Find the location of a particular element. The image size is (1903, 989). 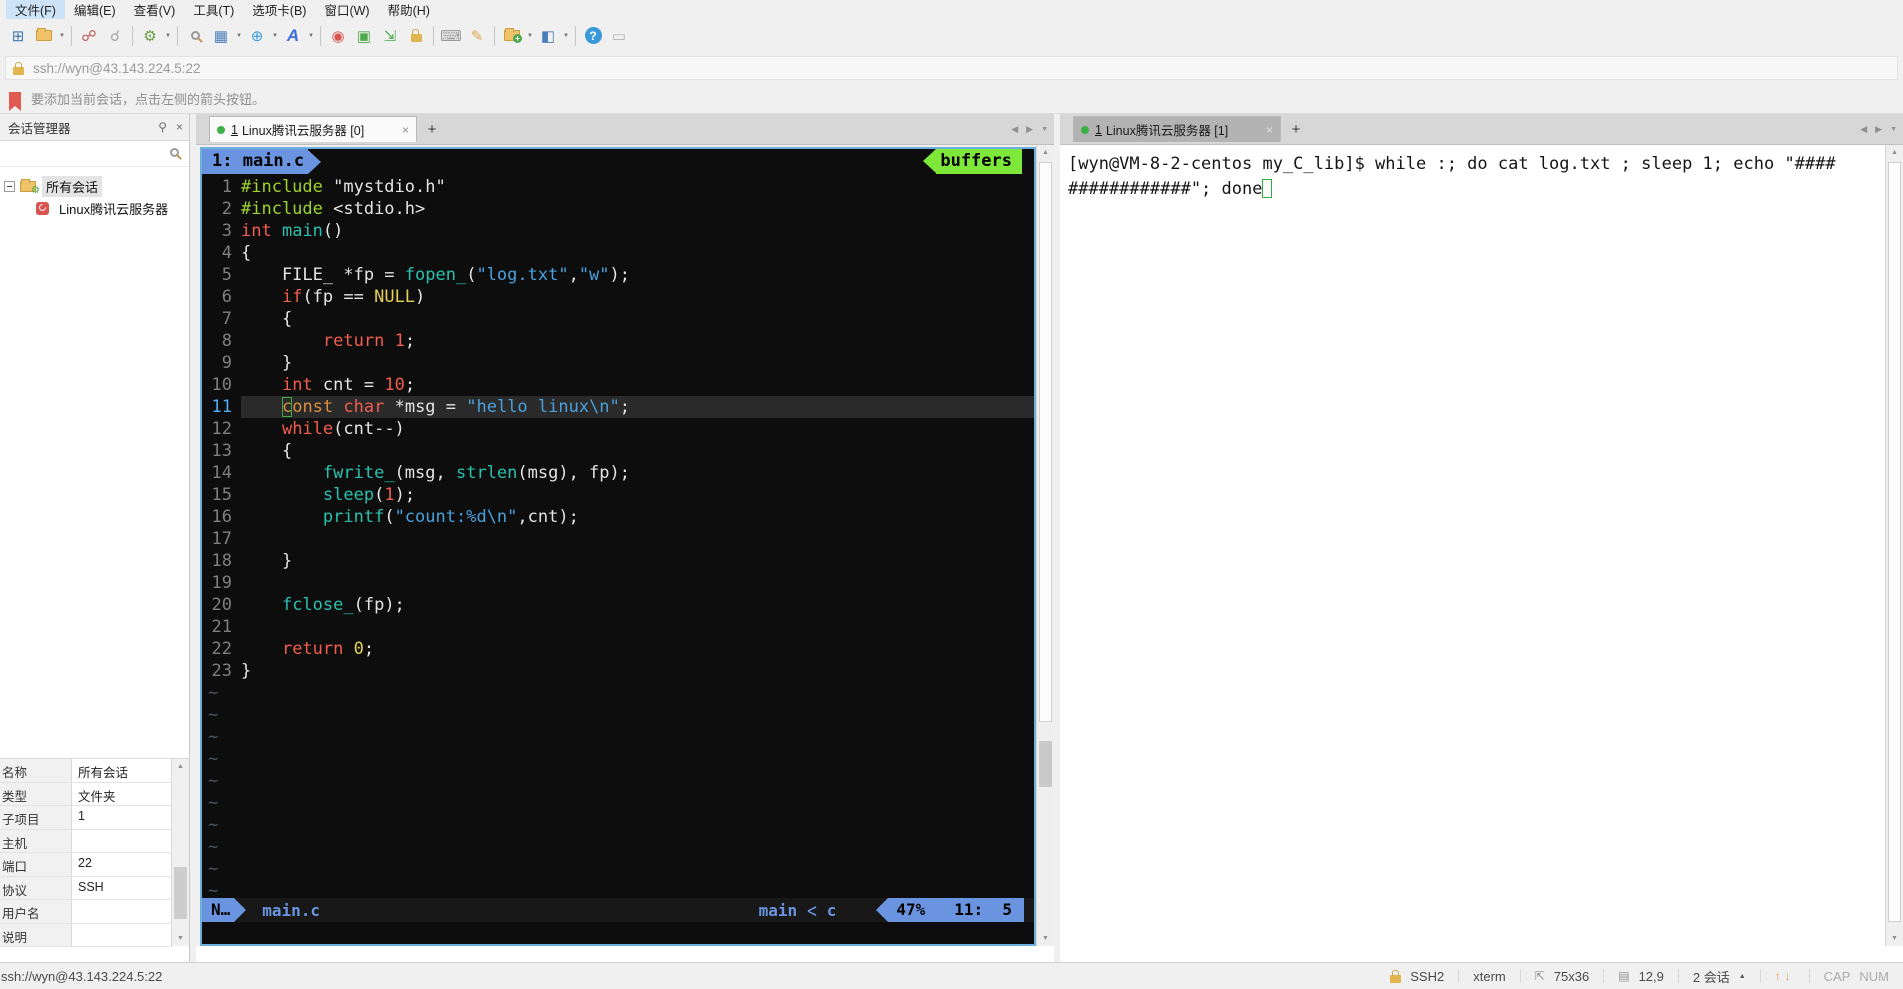

address-input: ssh://wyn@43.143.224.5:22 is located at coordinates (951, 68).